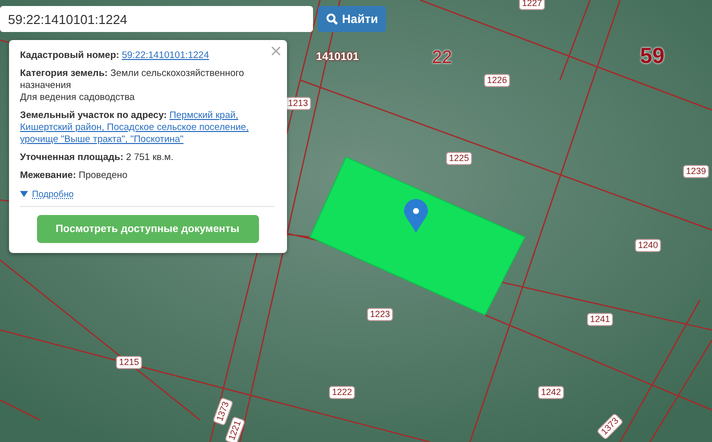 This screenshot has width=712, height=442. I want to click on field-text: Для ведения садоводства, so click(78, 98).